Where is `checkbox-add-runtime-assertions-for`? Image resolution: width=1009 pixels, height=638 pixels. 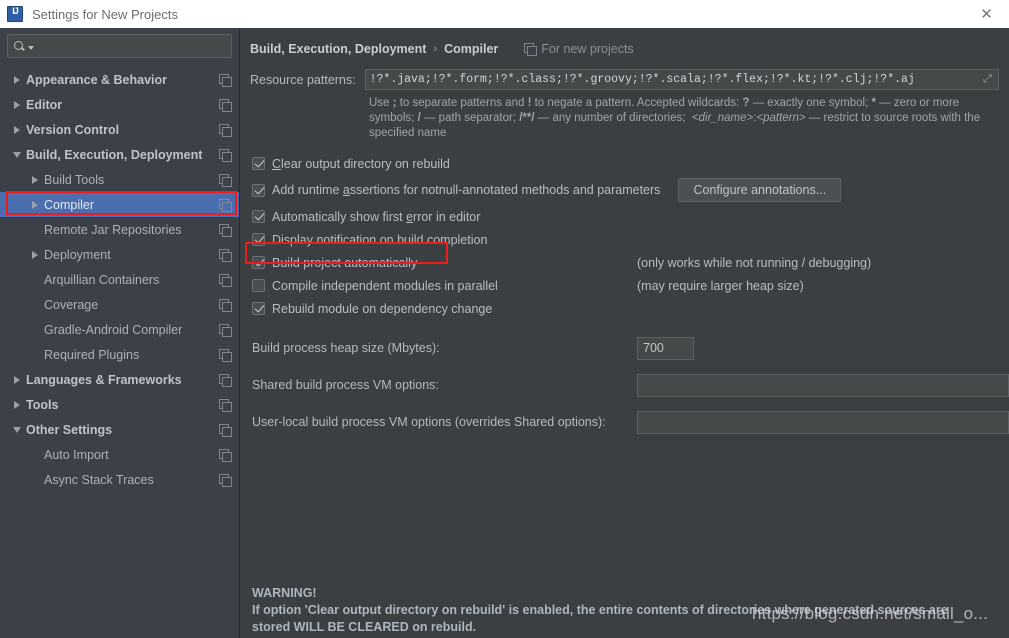
checkbox-add-runtime-assertions-for is located at coordinates (258, 190).